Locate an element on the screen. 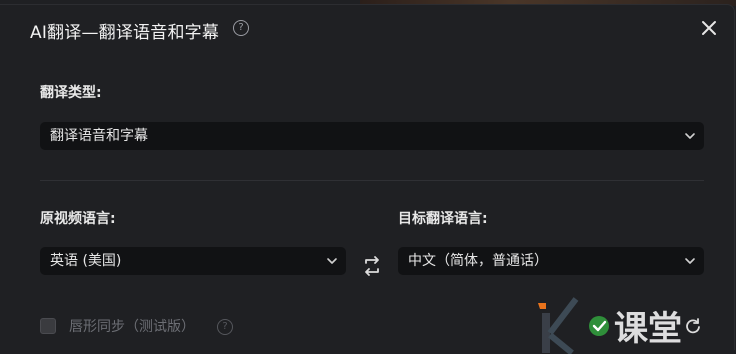 The width and height of the screenshot is (736, 354). source-language-value: 英语 (美国) is located at coordinates (86, 261).